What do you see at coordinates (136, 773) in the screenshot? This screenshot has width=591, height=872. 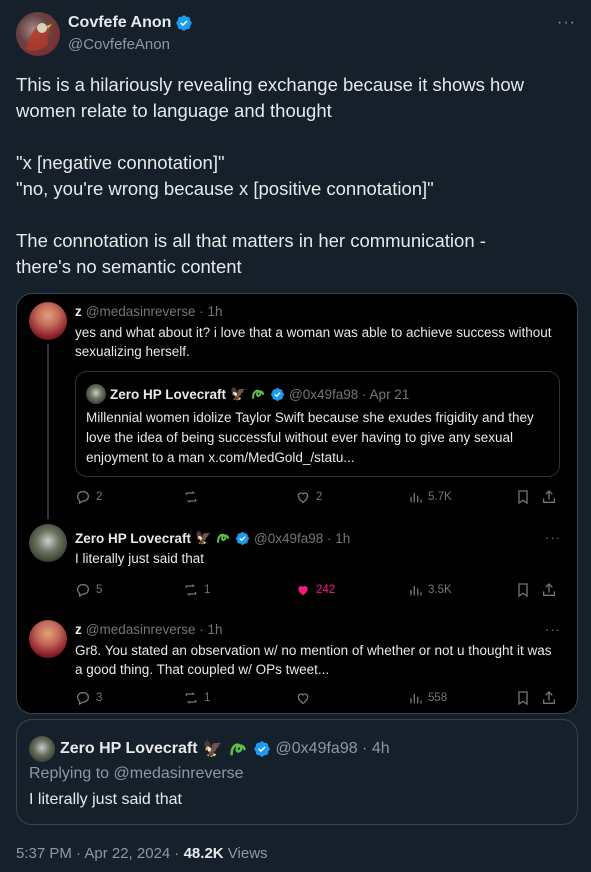 I see `replying-to-text: Replying to @medasinreverse` at bounding box center [136, 773].